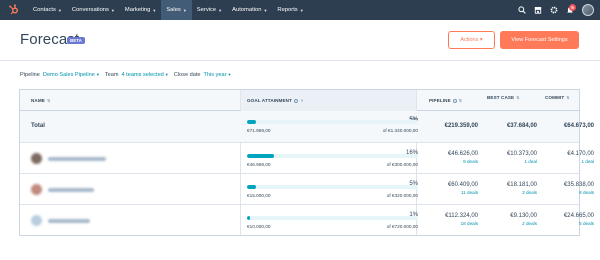  What do you see at coordinates (448, 223) in the screenshot?
I see `pipeline-deals-link: 18 deals` at bounding box center [448, 223].